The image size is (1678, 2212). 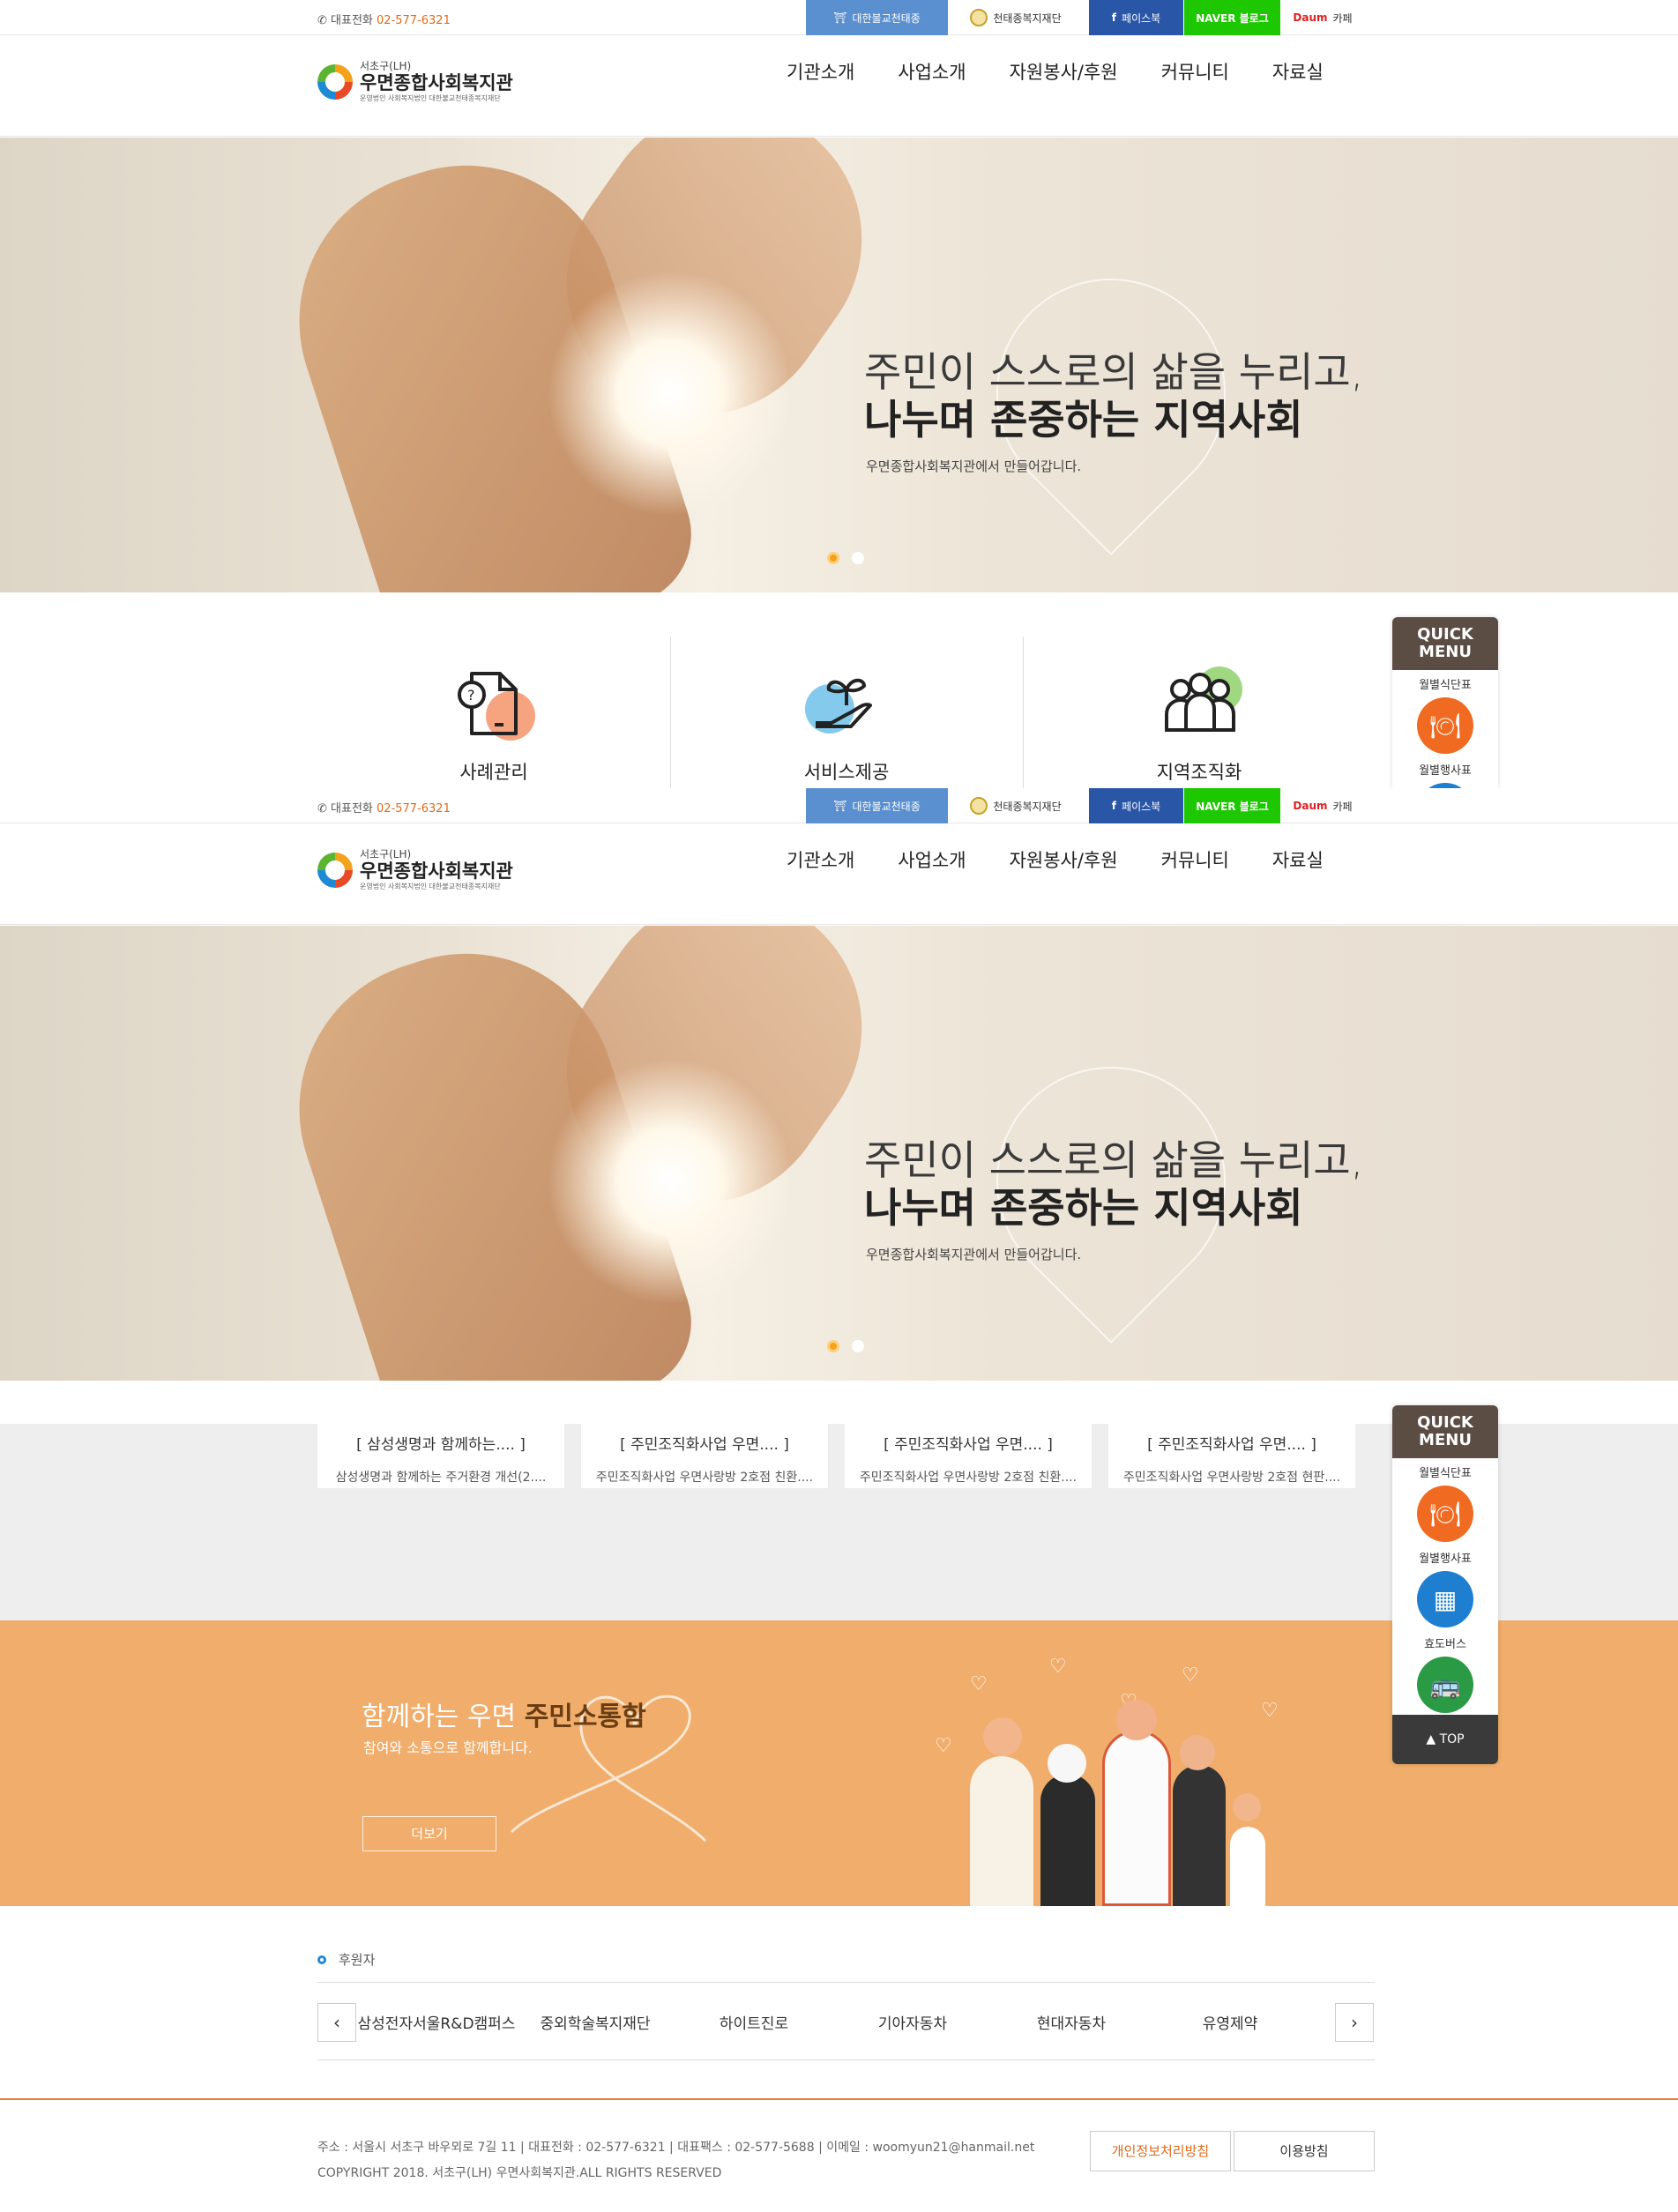 What do you see at coordinates (1304, 2151) in the screenshot?
I see `terms-link: 이용방침` at bounding box center [1304, 2151].